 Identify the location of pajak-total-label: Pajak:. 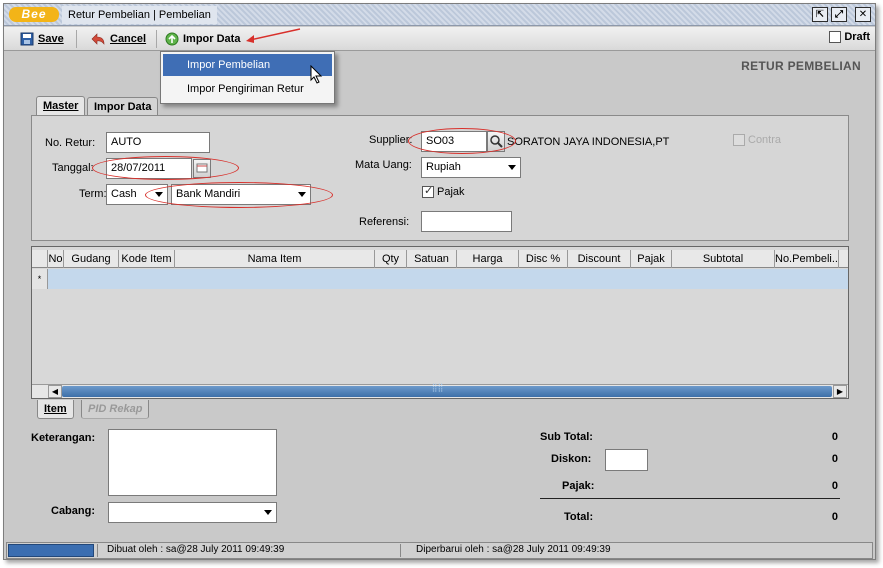
(578, 486).